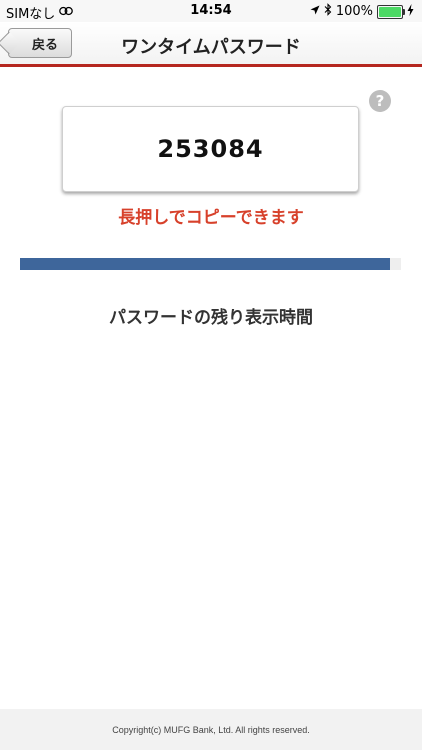 The width and height of the screenshot is (422, 750). I want to click on remaining-time-bar, so click(210, 264).